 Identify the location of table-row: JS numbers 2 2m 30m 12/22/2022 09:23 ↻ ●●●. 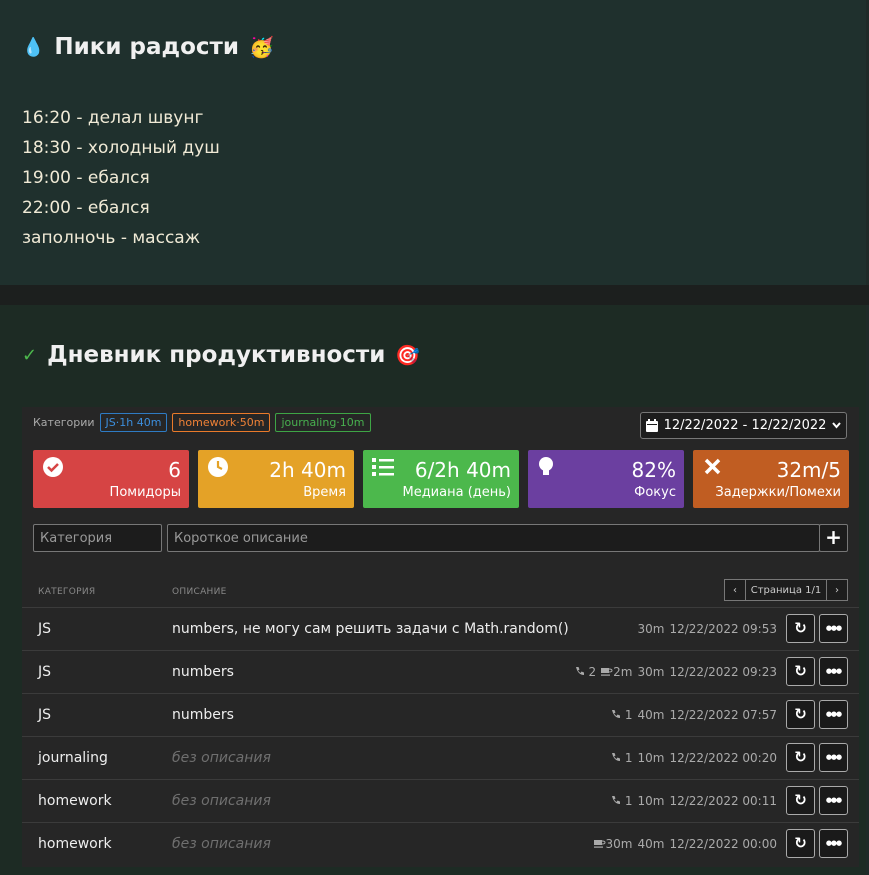
(440, 671).